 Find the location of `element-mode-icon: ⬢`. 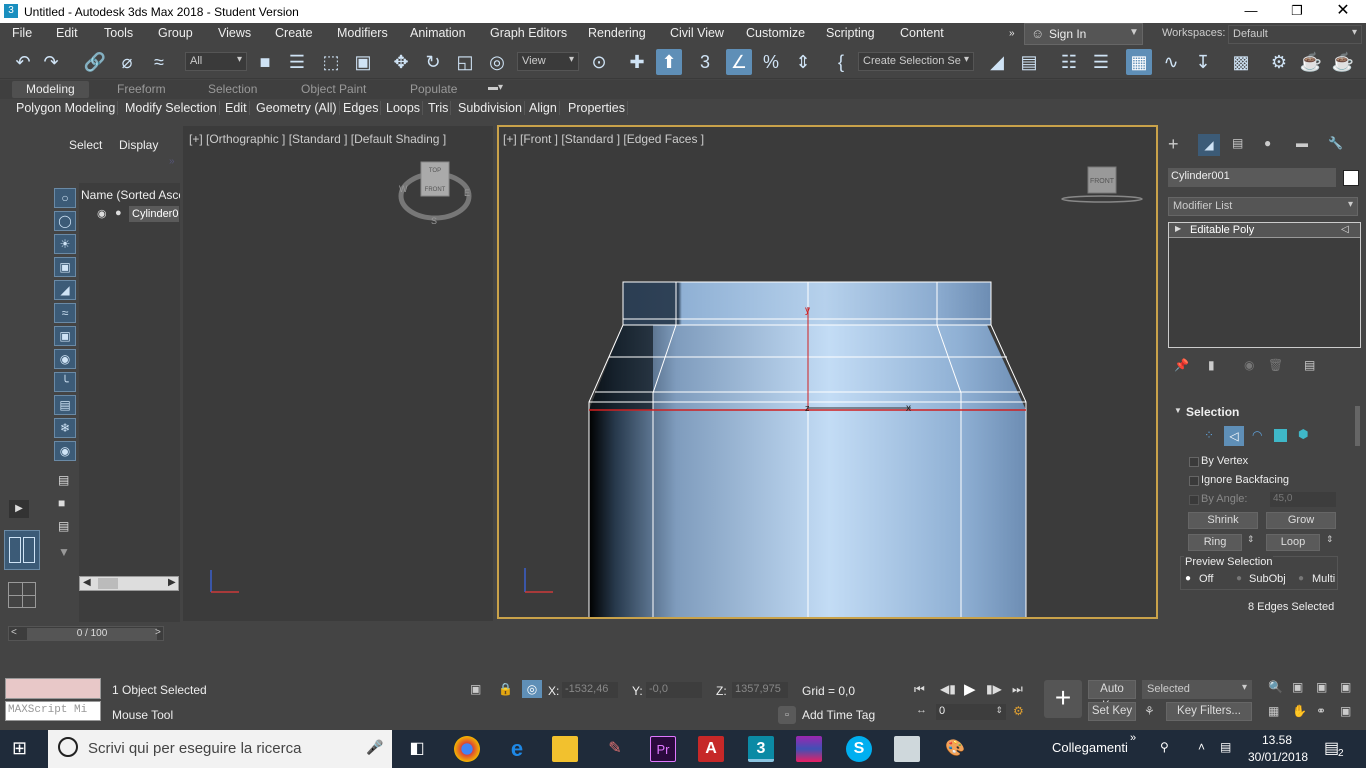

element-mode-icon: ⬢ is located at coordinates (1303, 434).